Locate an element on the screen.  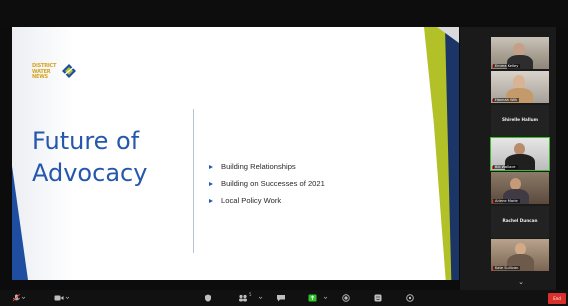
reactions-button is located at coordinates (378, 298).